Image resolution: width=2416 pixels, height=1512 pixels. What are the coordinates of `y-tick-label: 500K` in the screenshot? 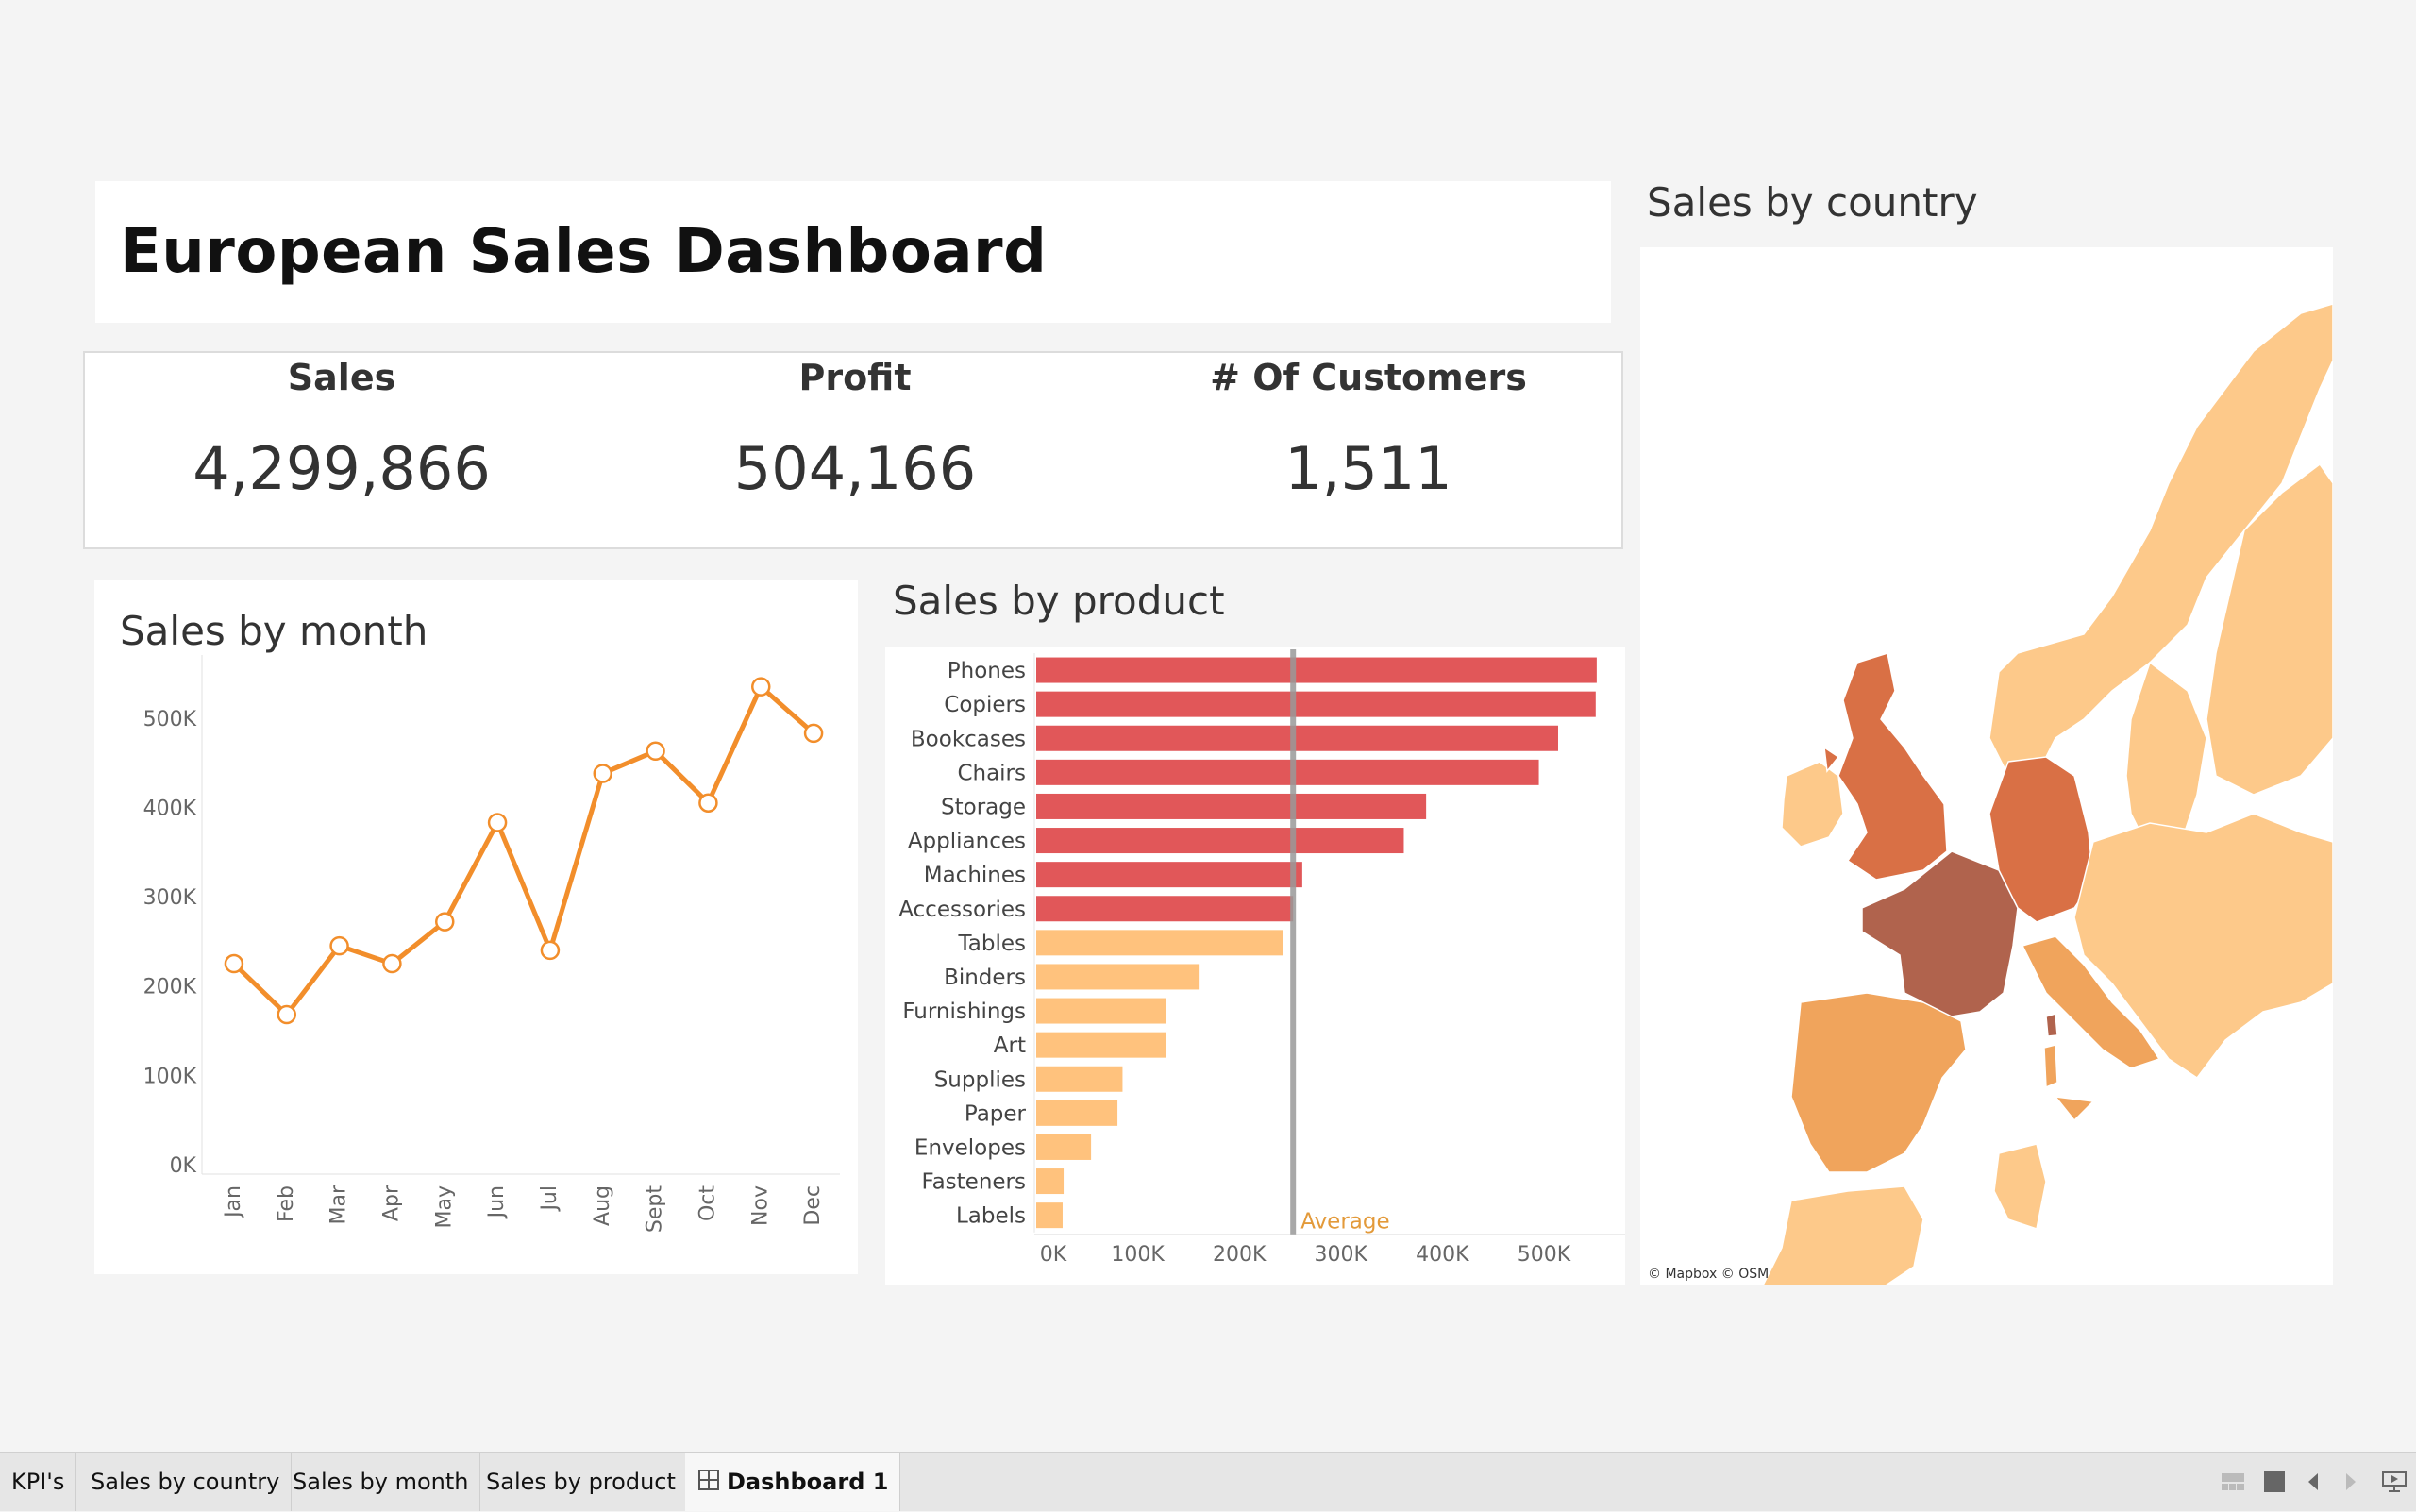 It's located at (170, 719).